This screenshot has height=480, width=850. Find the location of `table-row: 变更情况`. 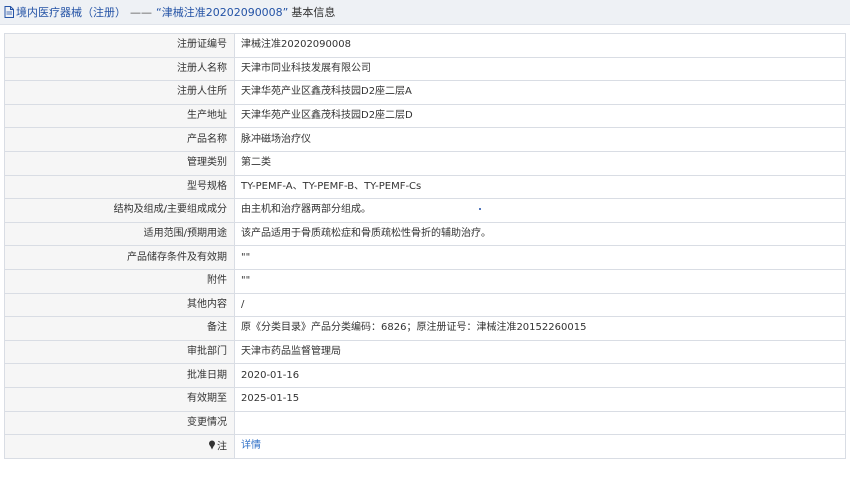

table-row: 变更情况 is located at coordinates (425, 423).